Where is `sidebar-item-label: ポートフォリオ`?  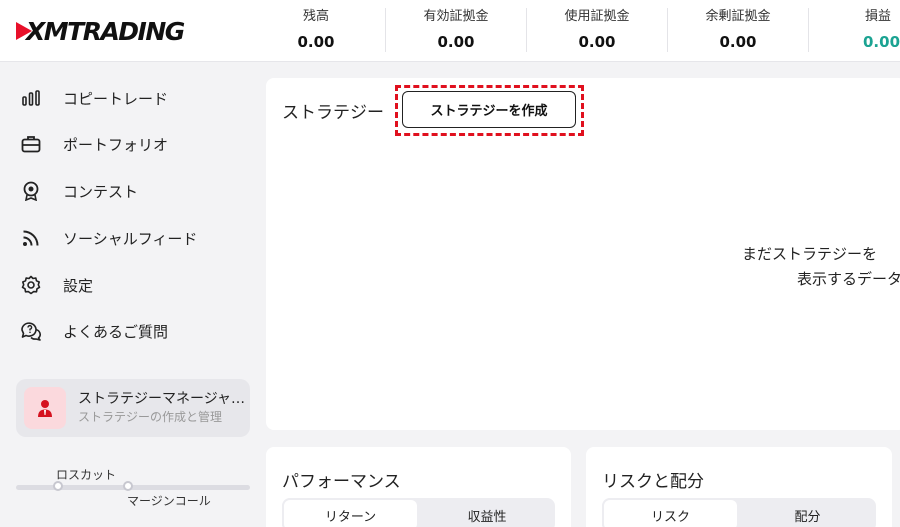
sidebar-item-label: ポートフォリオ is located at coordinates (116, 144).